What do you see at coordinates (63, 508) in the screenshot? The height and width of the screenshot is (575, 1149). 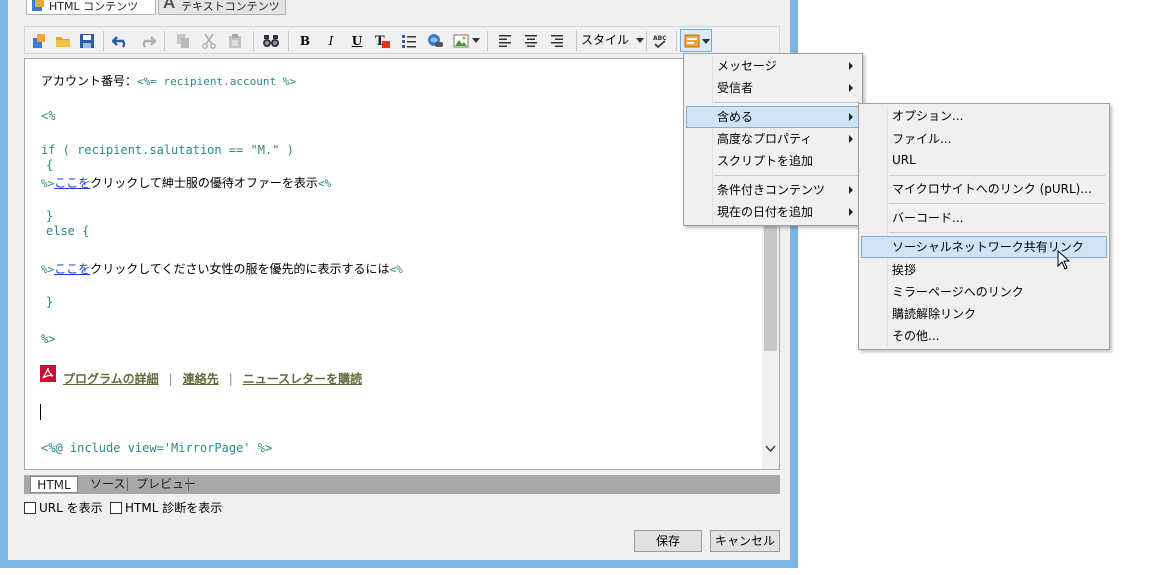 I see `show-url-checkbox: URL を表示` at bounding box center [63, 508].